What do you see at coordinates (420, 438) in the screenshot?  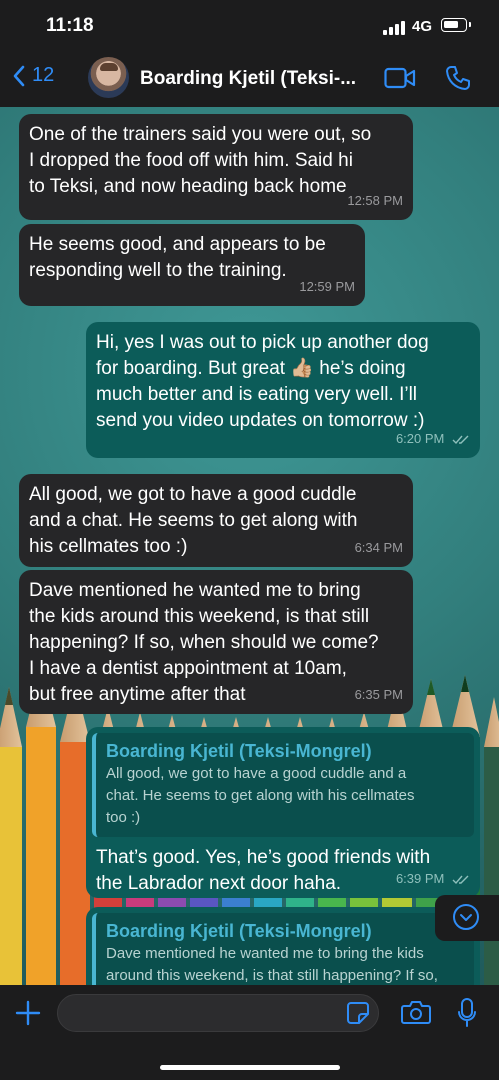 I see `message-time-label: 6:20 PM` at bounding box center [420, 438].